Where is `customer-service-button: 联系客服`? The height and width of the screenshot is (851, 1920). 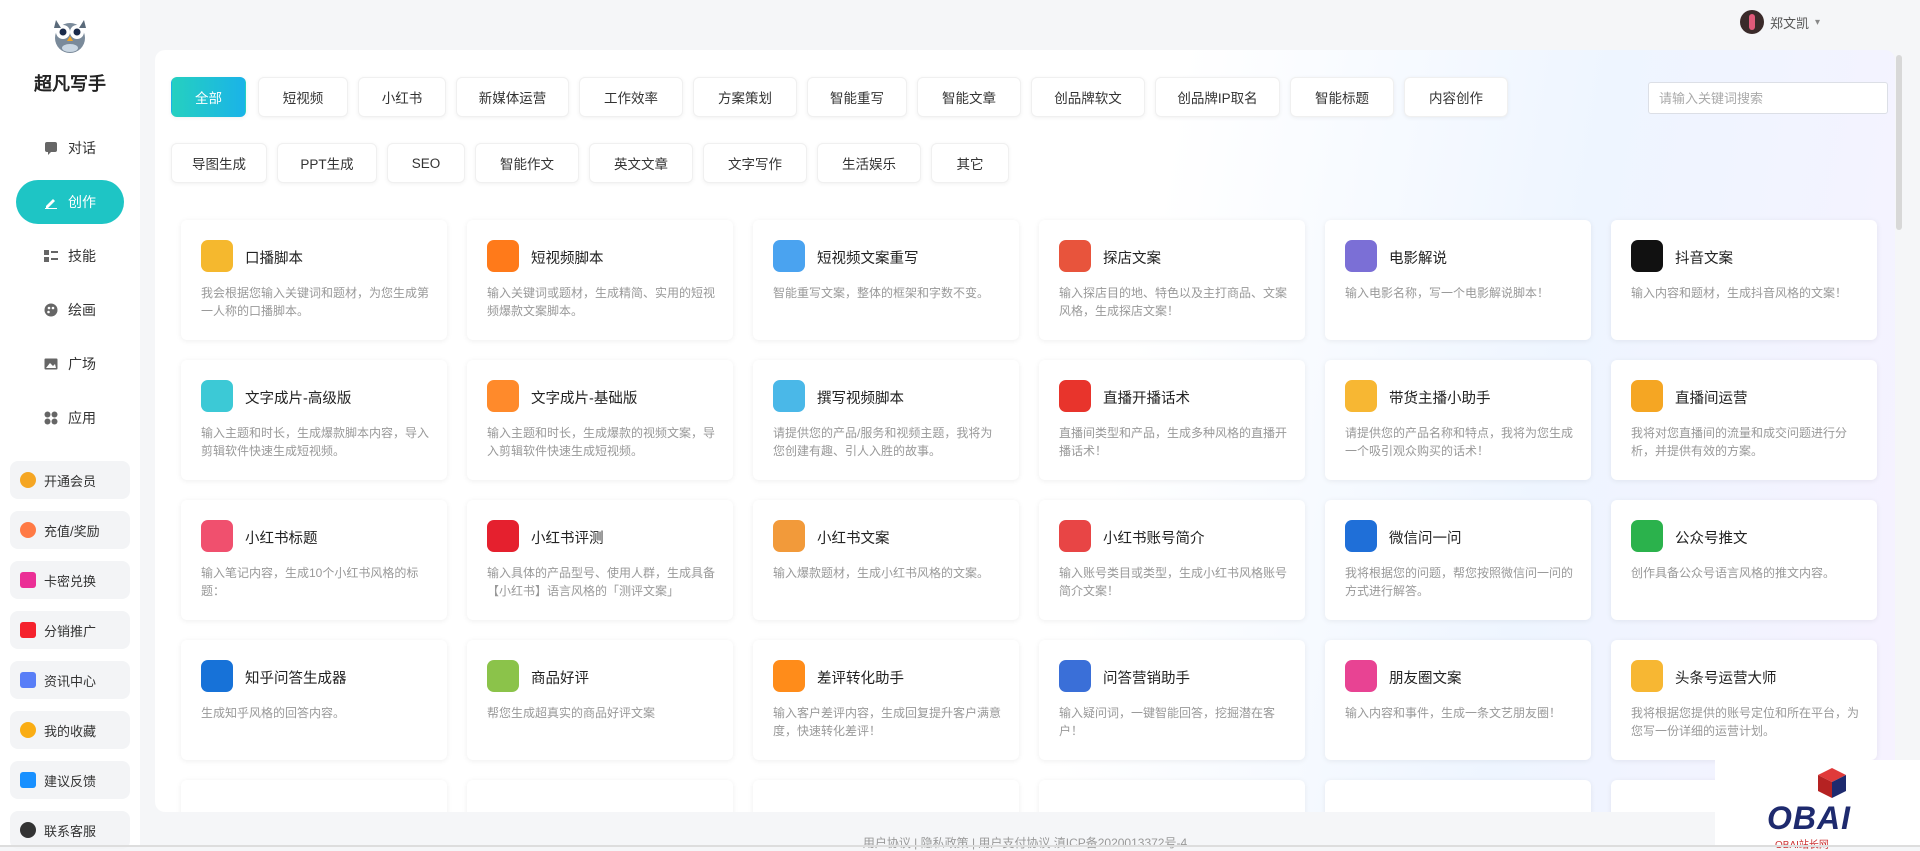 customer-service-button: 联系客服 is located at coordinates (70, 830).